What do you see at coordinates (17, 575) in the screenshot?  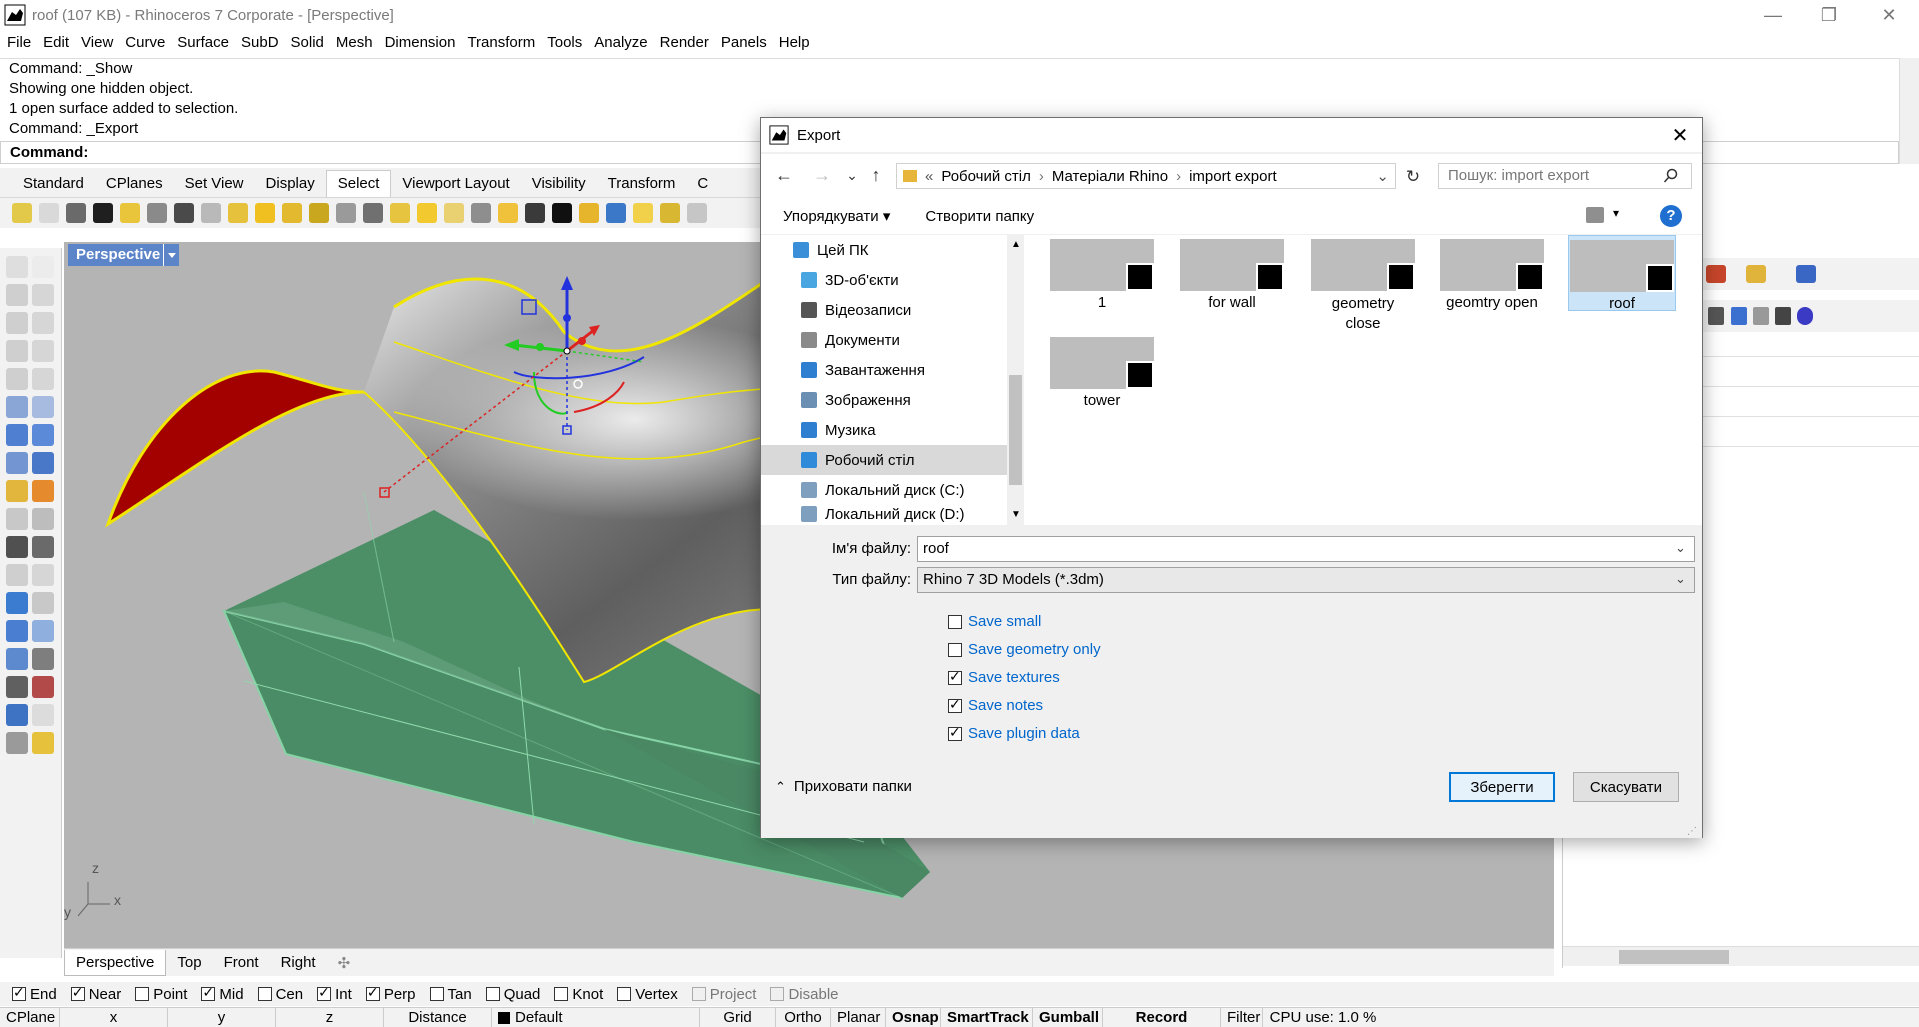 I see `rotate-icon` at bounding box center [17, 575].